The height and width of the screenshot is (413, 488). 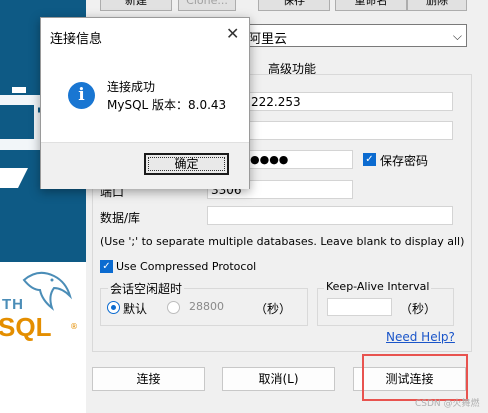 I want to click on highlight-box, so click(x=415, y=377).